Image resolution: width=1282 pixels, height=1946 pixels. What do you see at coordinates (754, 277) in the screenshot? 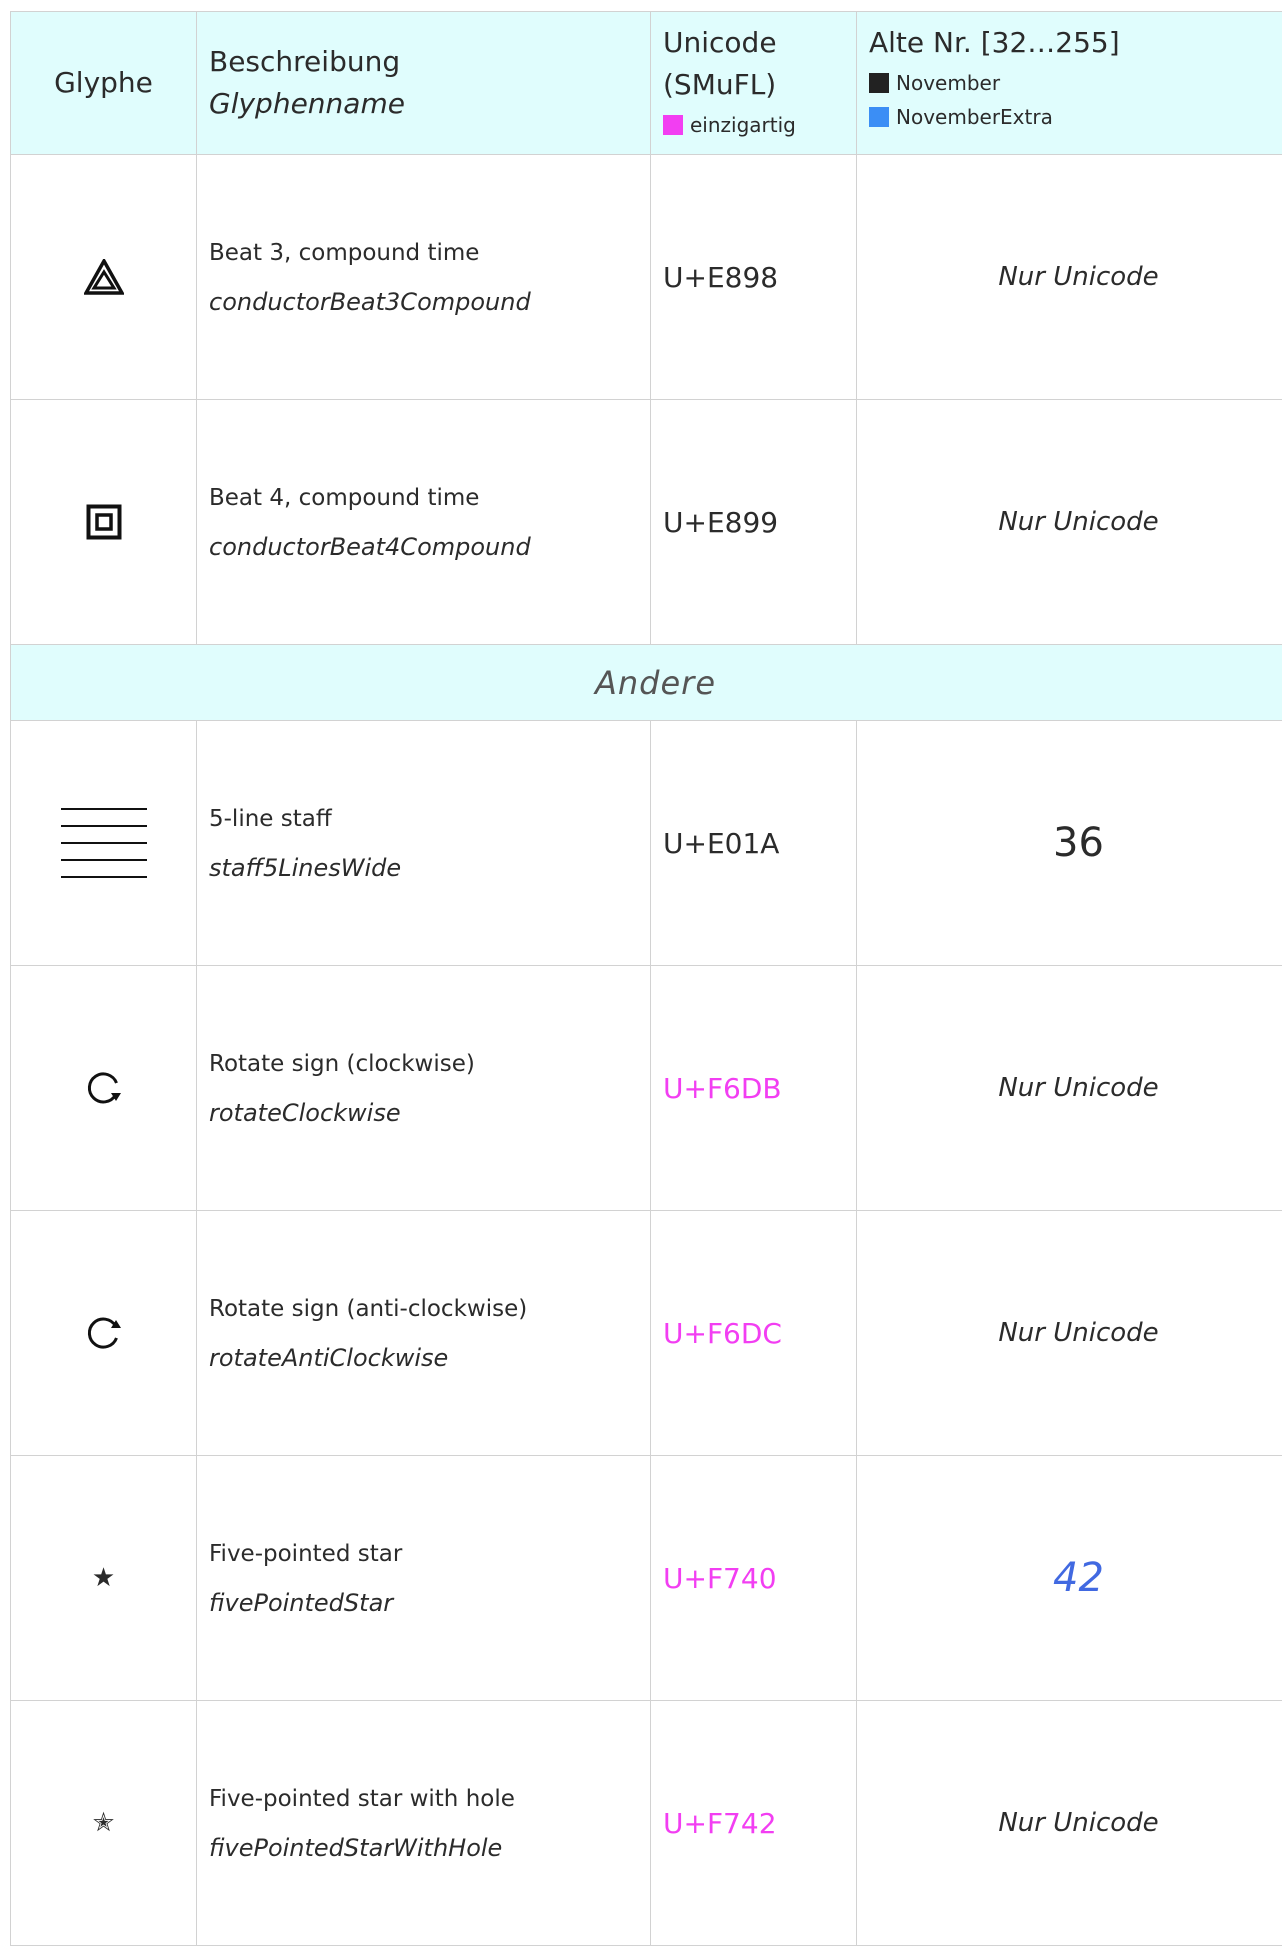
I see `unicode-cell: U+E898` at bounding box center [754, 277].